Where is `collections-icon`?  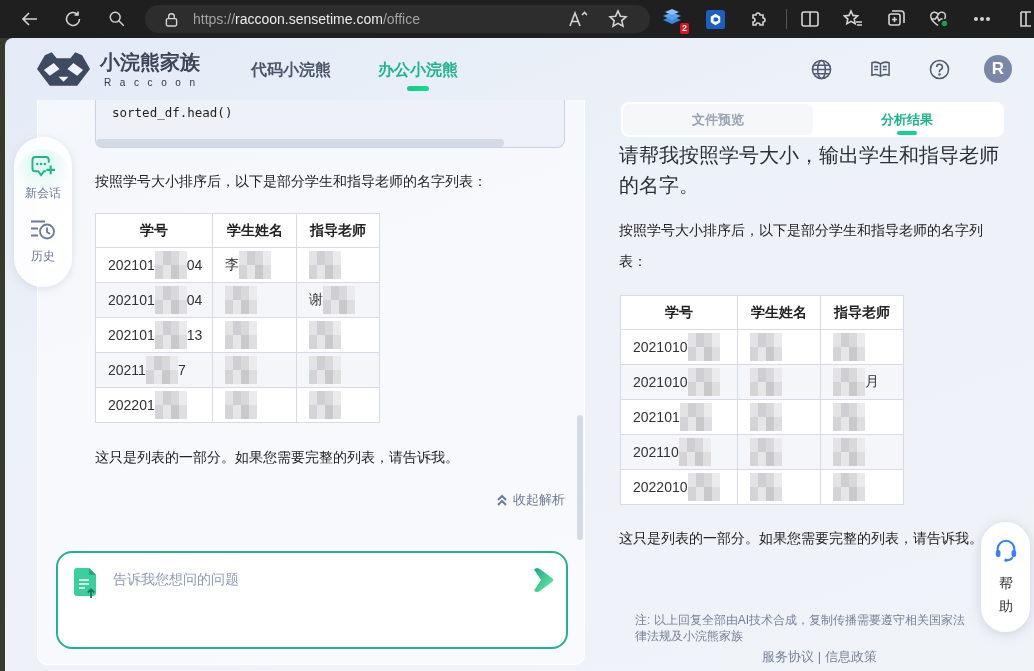
collections-icon is located at coordinates (896, 19).